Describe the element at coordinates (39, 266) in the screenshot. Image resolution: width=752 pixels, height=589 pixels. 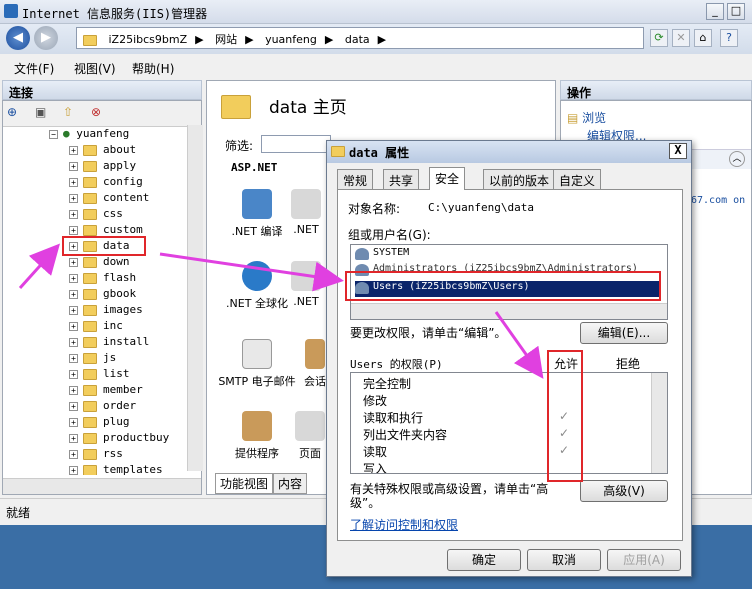
I see `arrow-to-data` at that location.